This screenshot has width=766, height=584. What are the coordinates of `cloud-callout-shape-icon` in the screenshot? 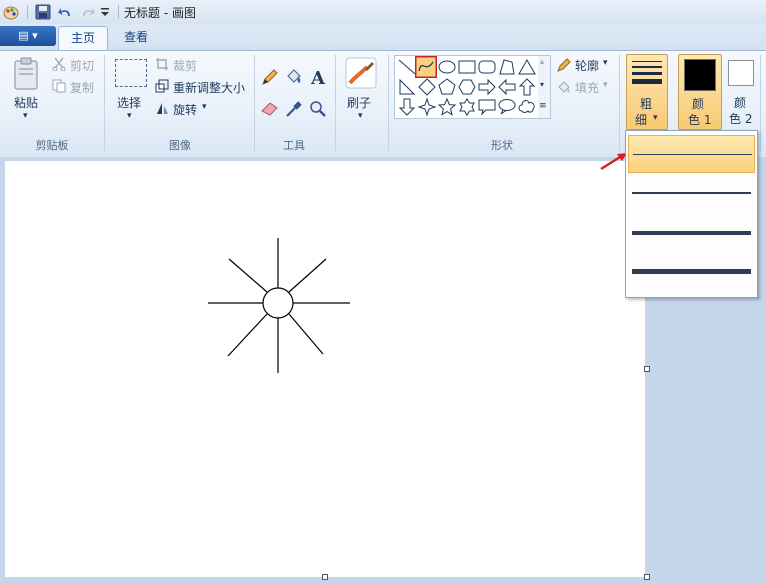 It's located at (527, 107).